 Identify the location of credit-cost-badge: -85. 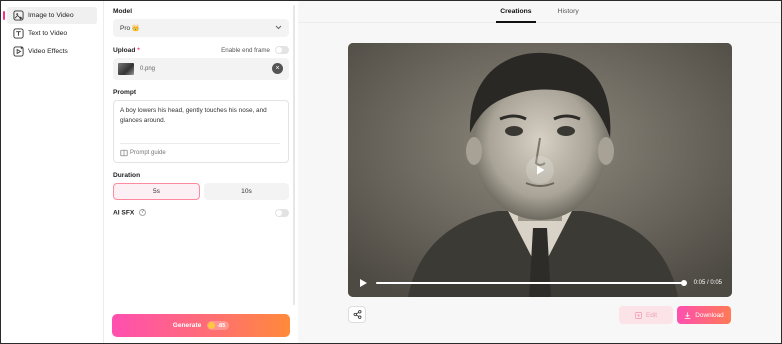
(218, 325).